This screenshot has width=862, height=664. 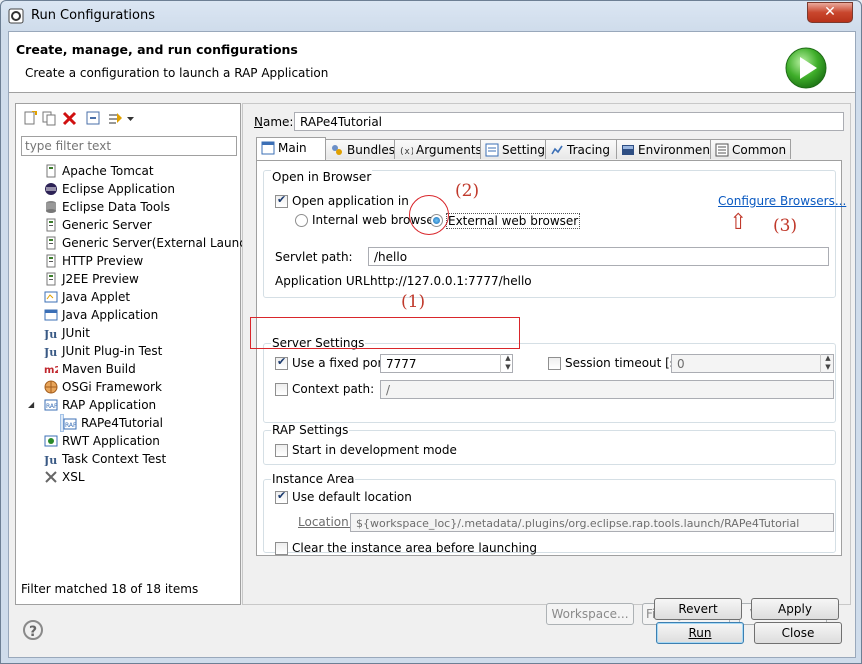 What do you see at coordinates (527, 150) in the screenshot?
I see `tab-label: Settings` at bounding box center [527, 150].